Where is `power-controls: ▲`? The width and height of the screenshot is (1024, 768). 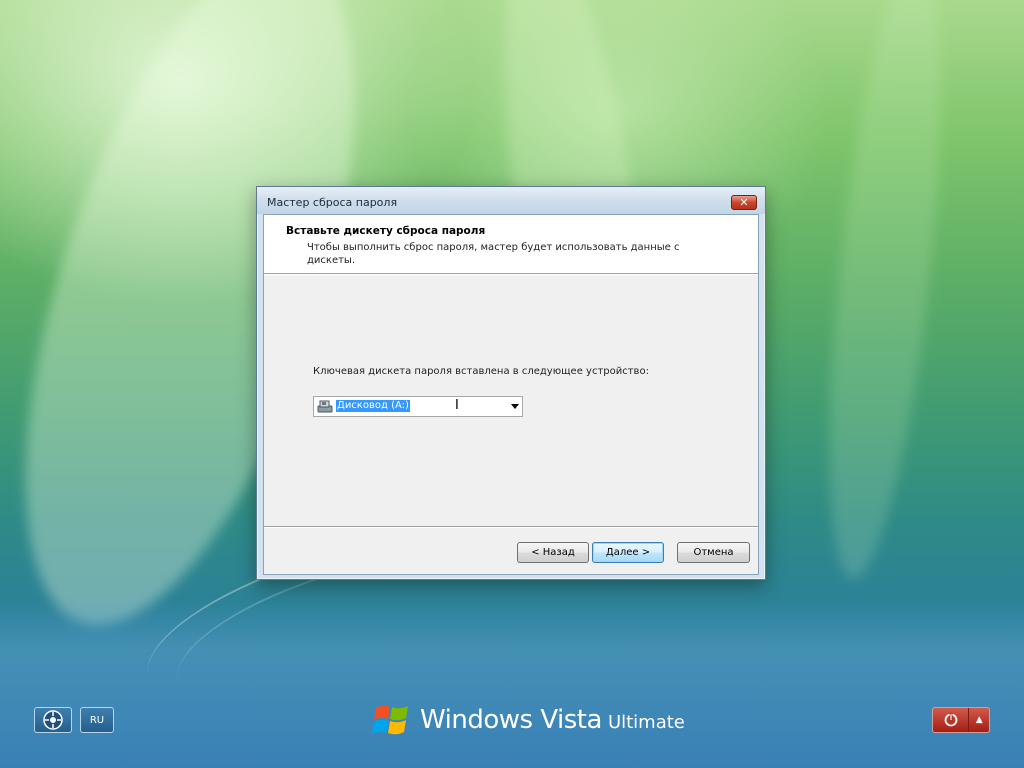
power-controls: ▲ is located at coordinates (961, 720).